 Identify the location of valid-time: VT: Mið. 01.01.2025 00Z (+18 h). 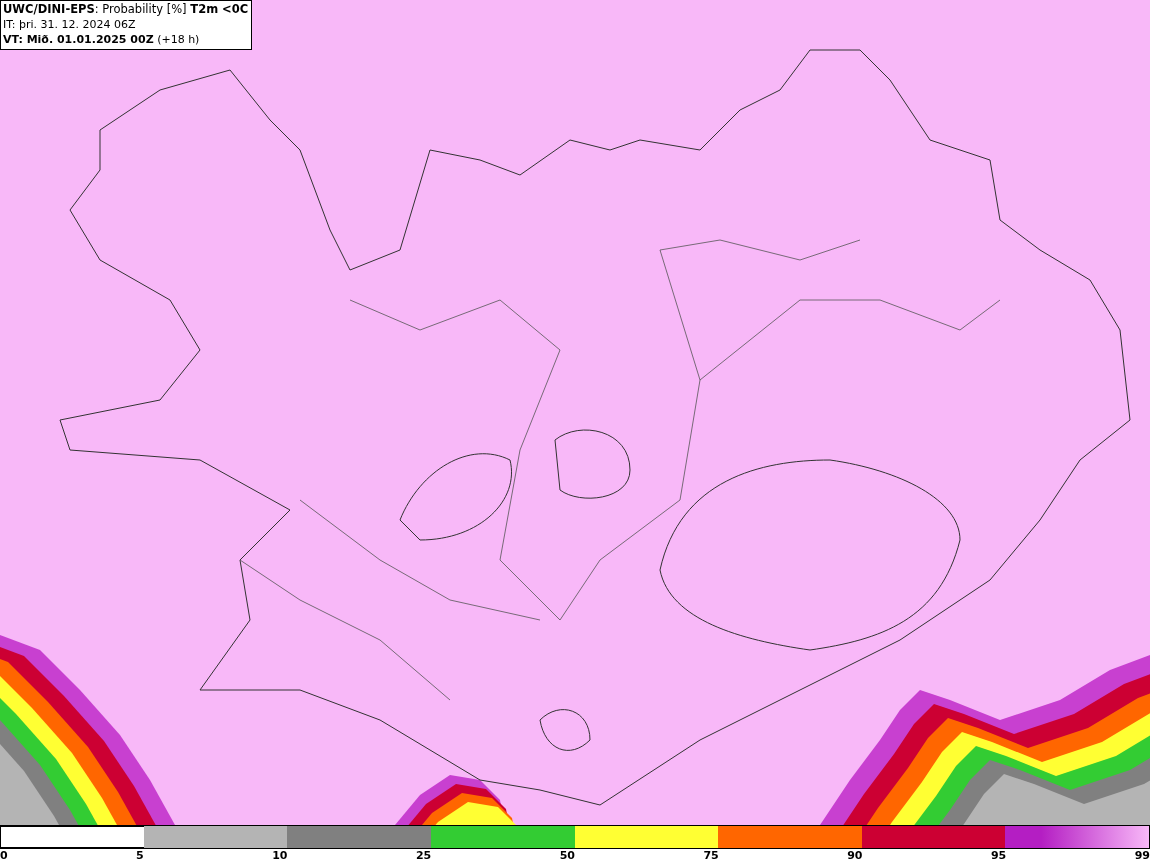
(102, 39).